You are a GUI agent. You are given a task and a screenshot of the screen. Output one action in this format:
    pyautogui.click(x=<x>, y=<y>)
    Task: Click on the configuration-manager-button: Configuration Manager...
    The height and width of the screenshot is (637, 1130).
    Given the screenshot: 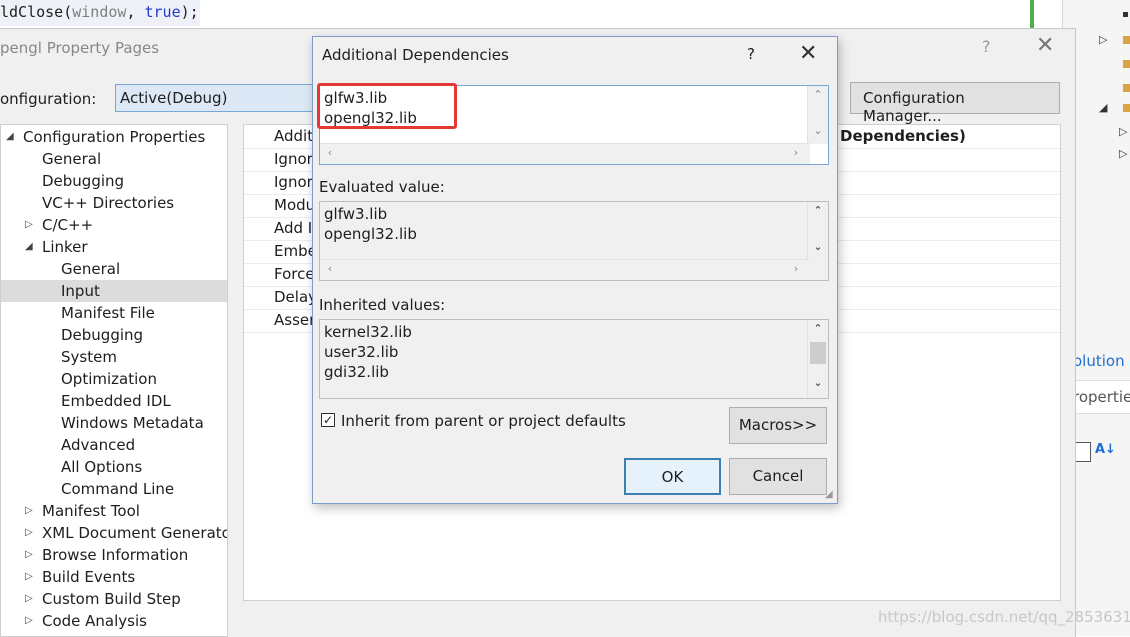 What is the action you would take?
    pyautogui.click(x=955, y=103)
    